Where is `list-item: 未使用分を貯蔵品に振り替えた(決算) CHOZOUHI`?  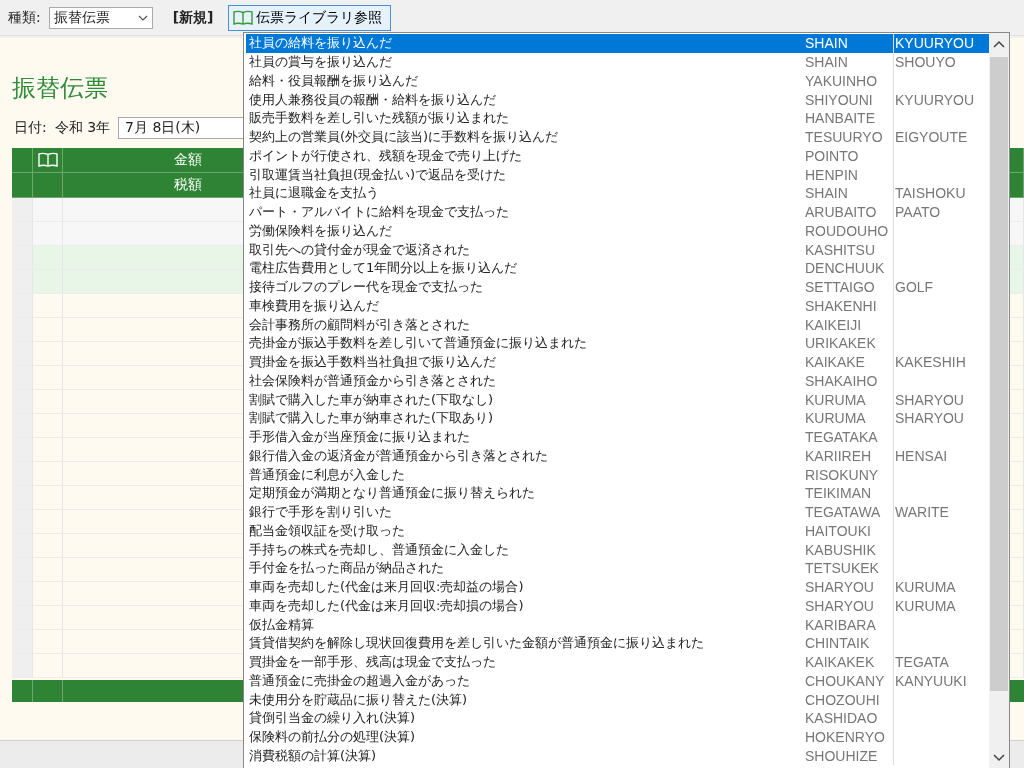 list-item: 未使用分を貯蔵品に振り替えた(決算) CHOZOUHI is located at coordinates (617, 699).